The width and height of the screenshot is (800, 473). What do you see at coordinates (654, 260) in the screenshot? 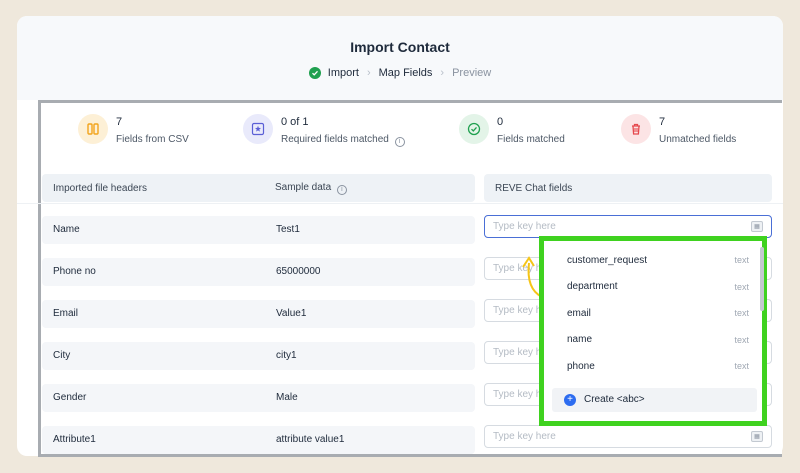
I see `dropdown-option: customer_request text` at bounding box center [654, 260].